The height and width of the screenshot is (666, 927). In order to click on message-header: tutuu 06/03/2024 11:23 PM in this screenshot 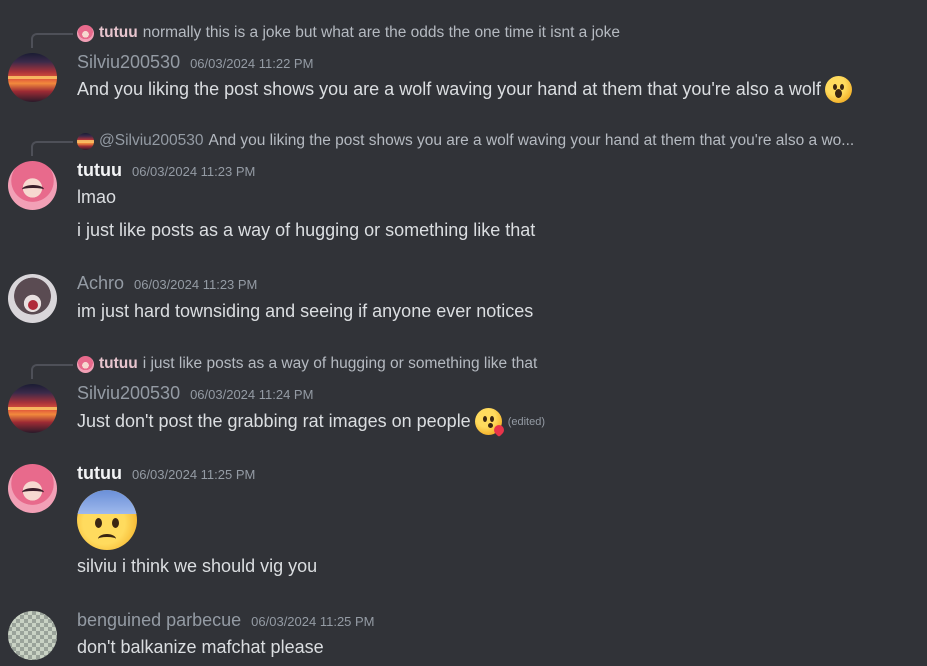, I will do `click(166, 170)`.